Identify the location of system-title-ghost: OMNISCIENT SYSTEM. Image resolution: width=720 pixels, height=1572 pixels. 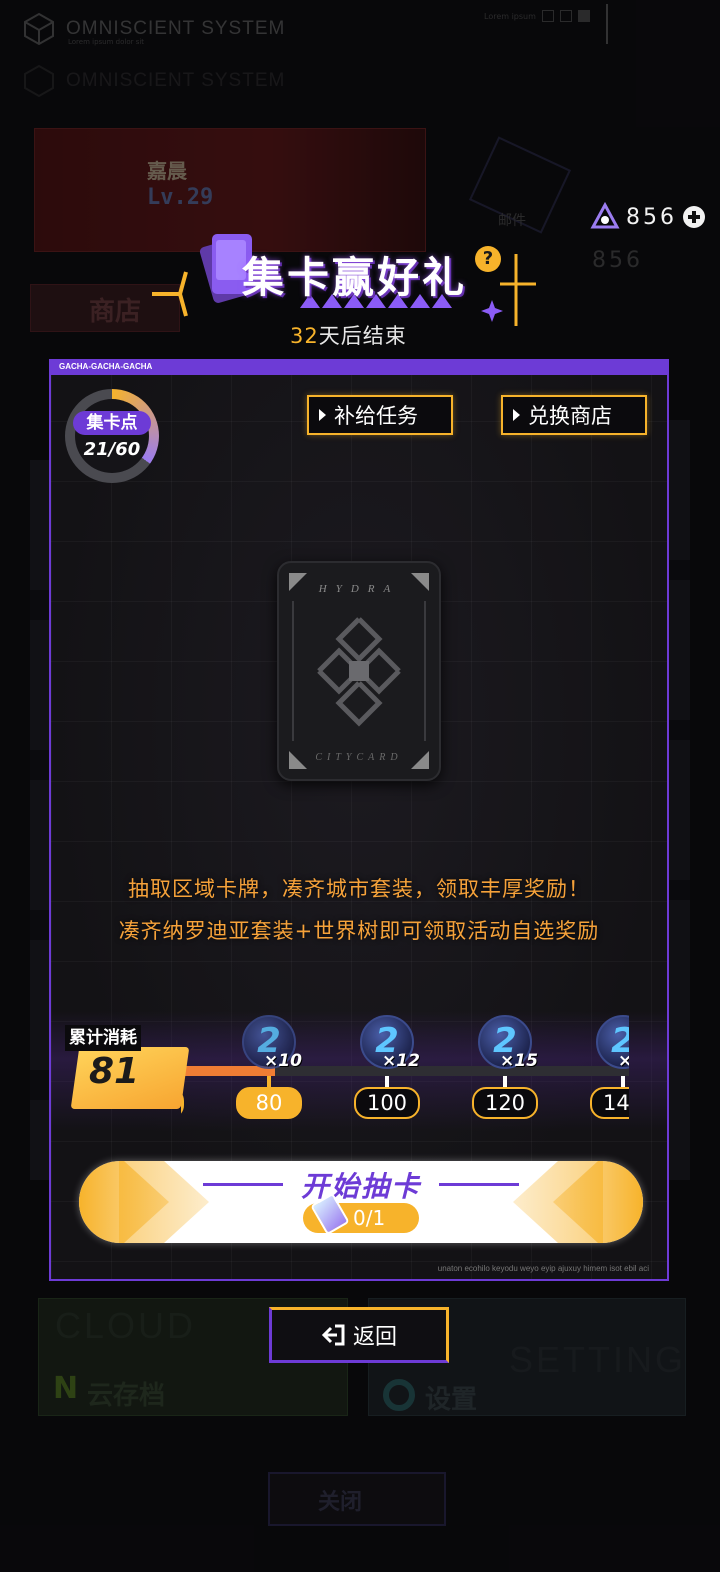
(153, 81).